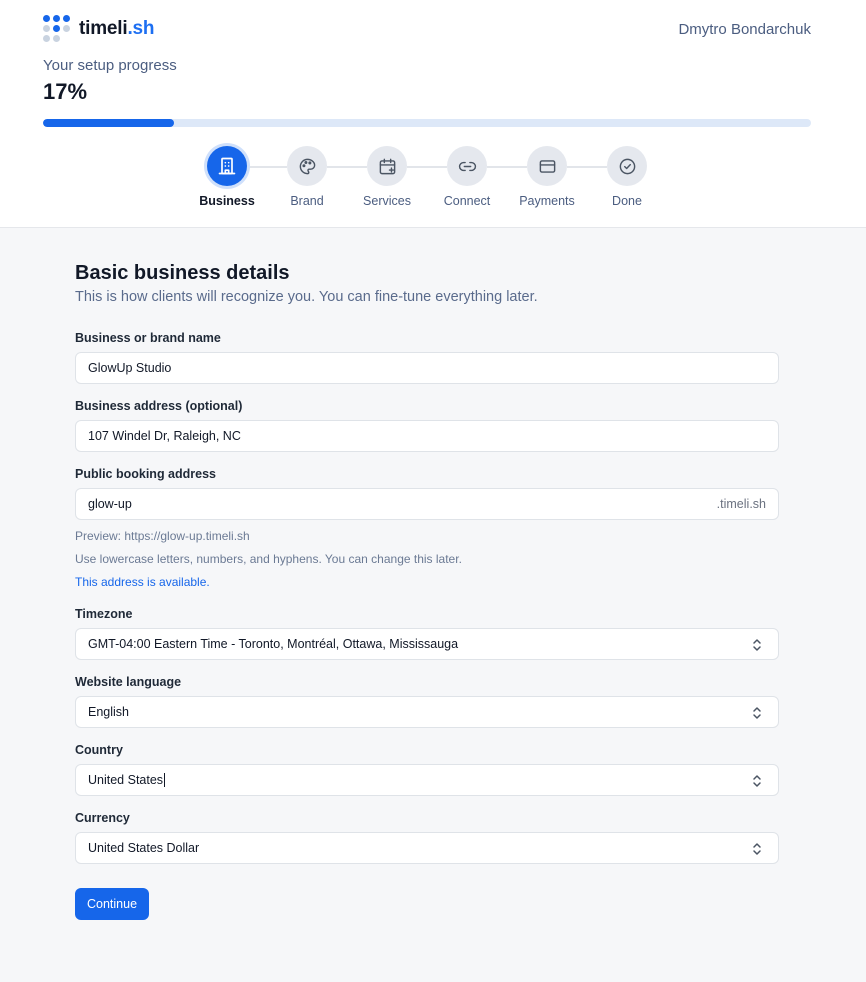 This screenshot has height=982, width=866. Describe the element at coordinates (130, 368) in the screenshot. I see `business-name-value: GlowUp Studio` at that location.